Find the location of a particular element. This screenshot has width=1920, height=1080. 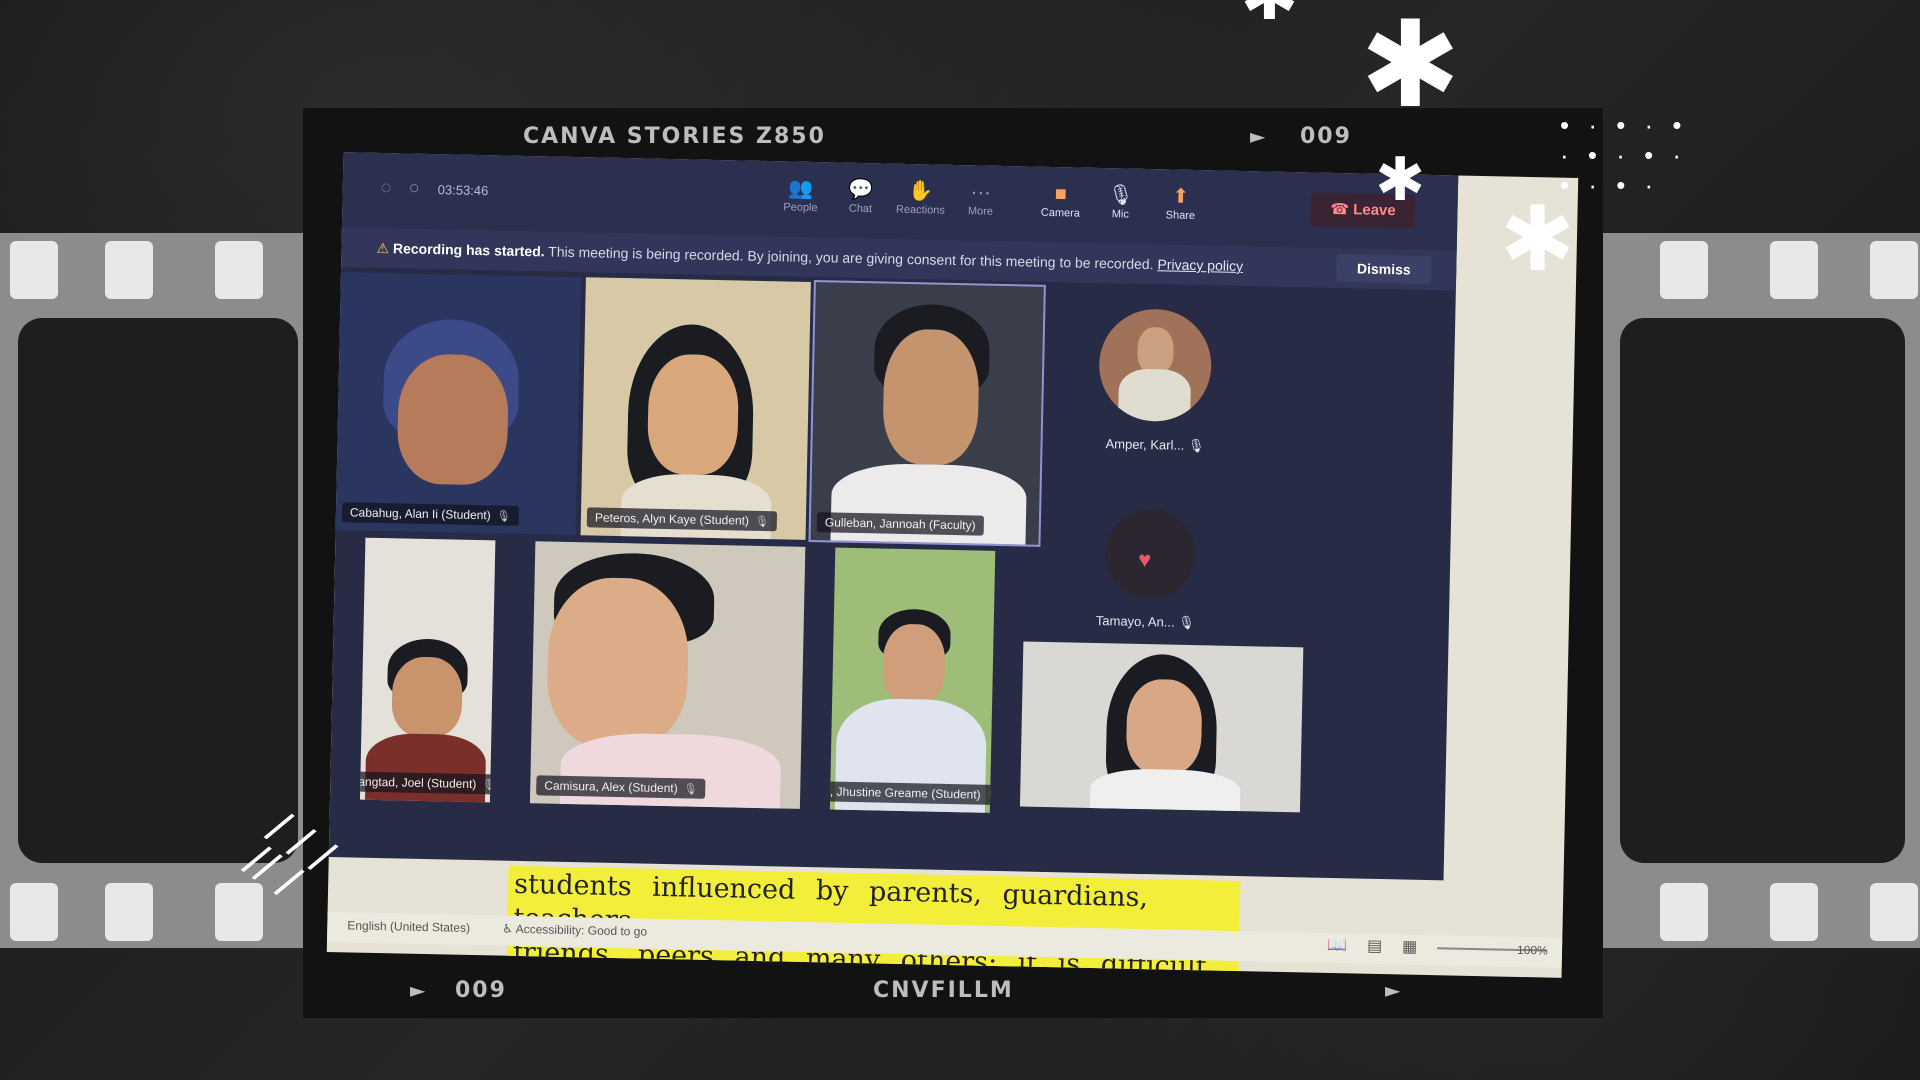

film-frame-left is located at coordinates (158, 590).